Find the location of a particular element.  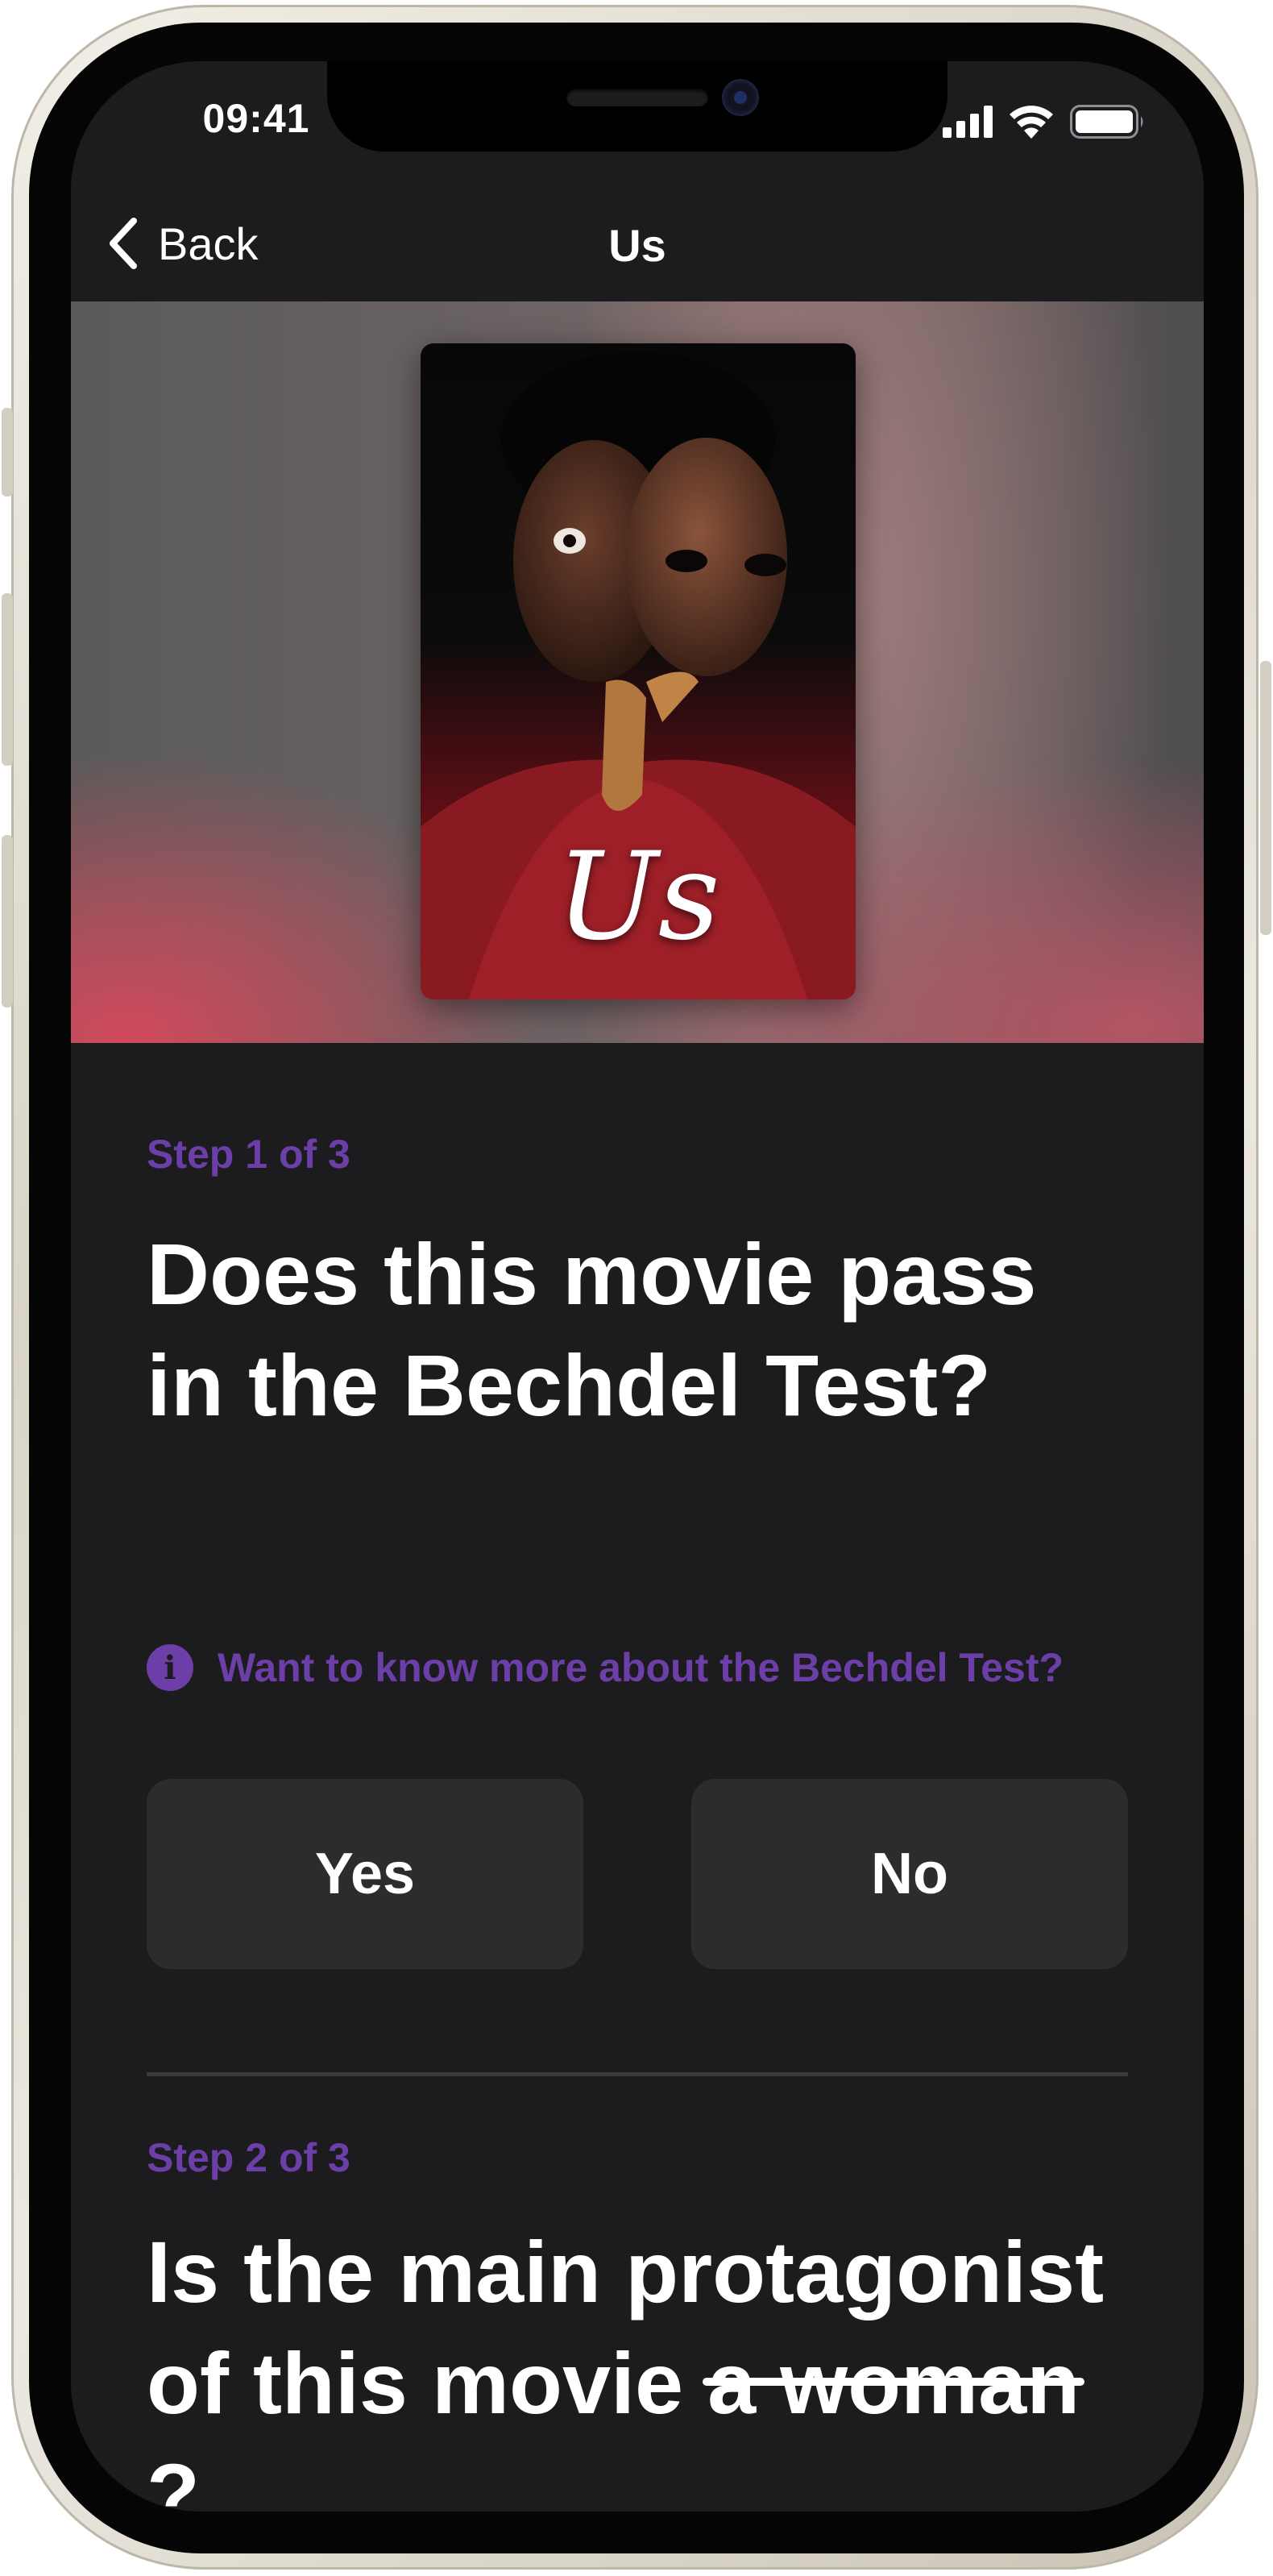

no-button: No is located at coordinates (909, 1874).